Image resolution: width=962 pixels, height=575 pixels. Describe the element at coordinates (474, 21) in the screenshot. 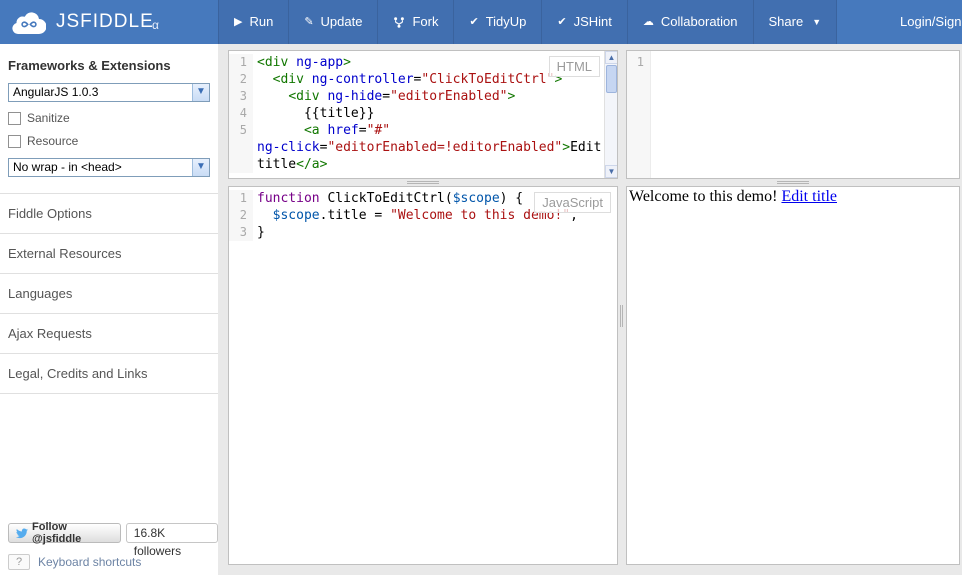

I see `tidyup-icon: ✔` at that location.